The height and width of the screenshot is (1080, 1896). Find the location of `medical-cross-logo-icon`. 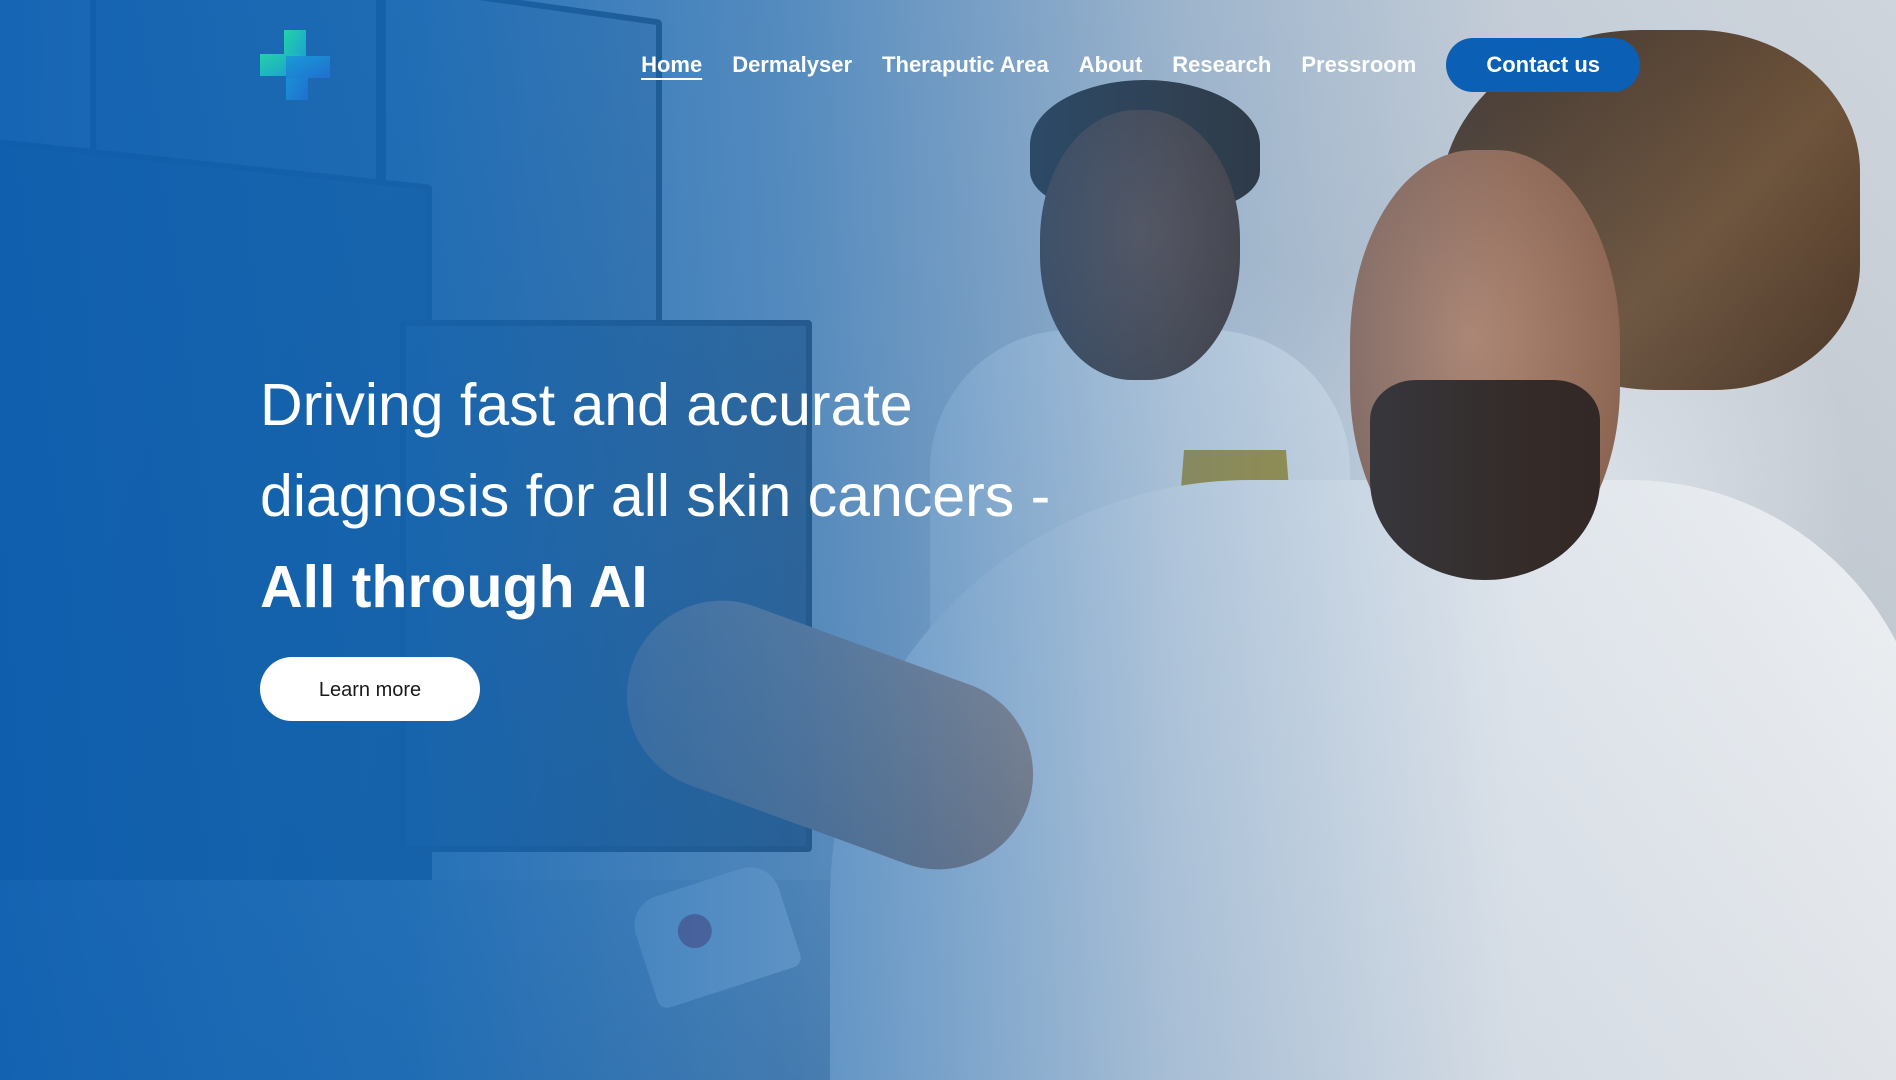

medical-cross-logo-icon is located at coordinates (296, 66).